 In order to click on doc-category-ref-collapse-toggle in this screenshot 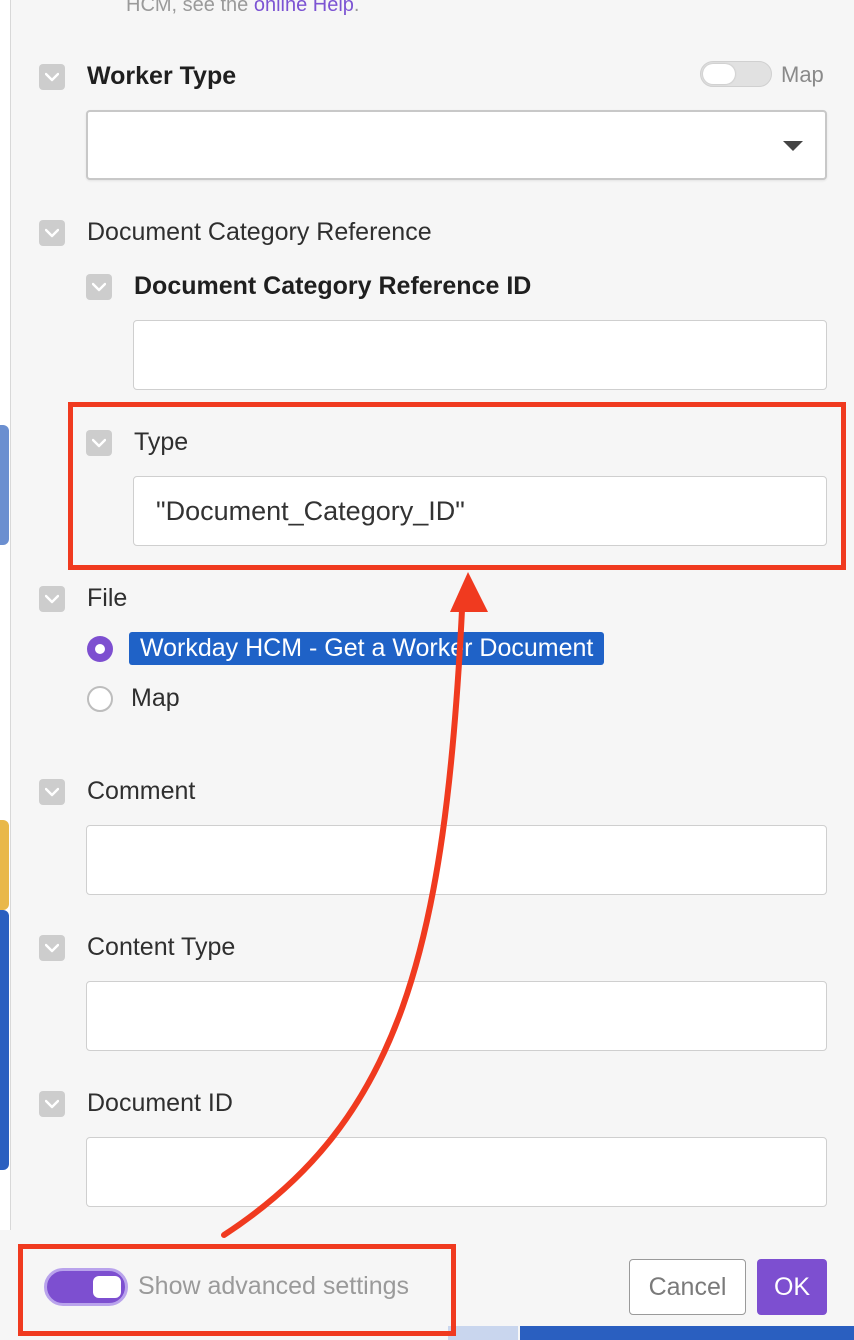, I will do `click(52, 232)`.